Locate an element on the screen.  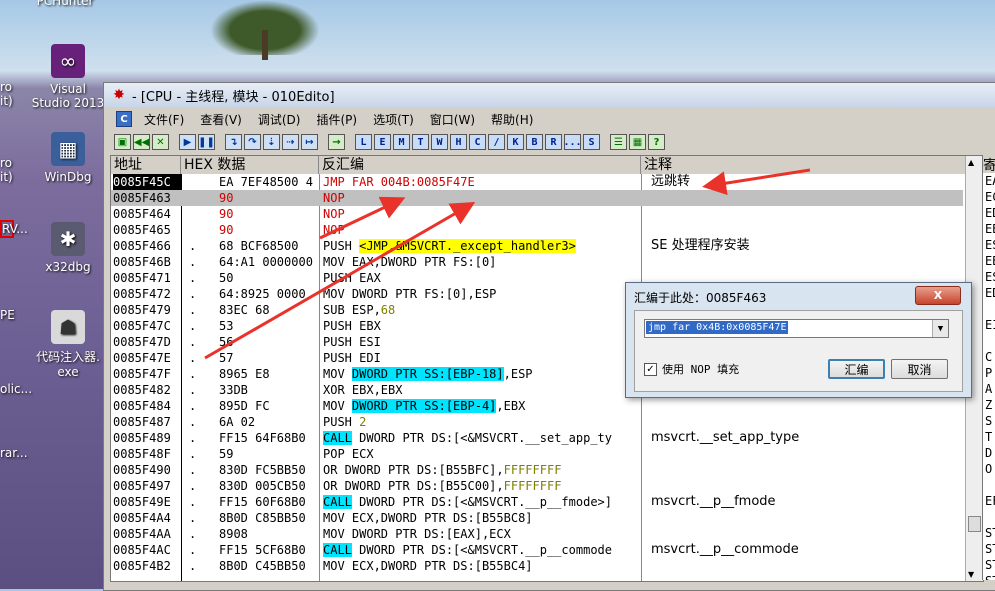
call-stack-button: K is located at coordinates (515, 142).